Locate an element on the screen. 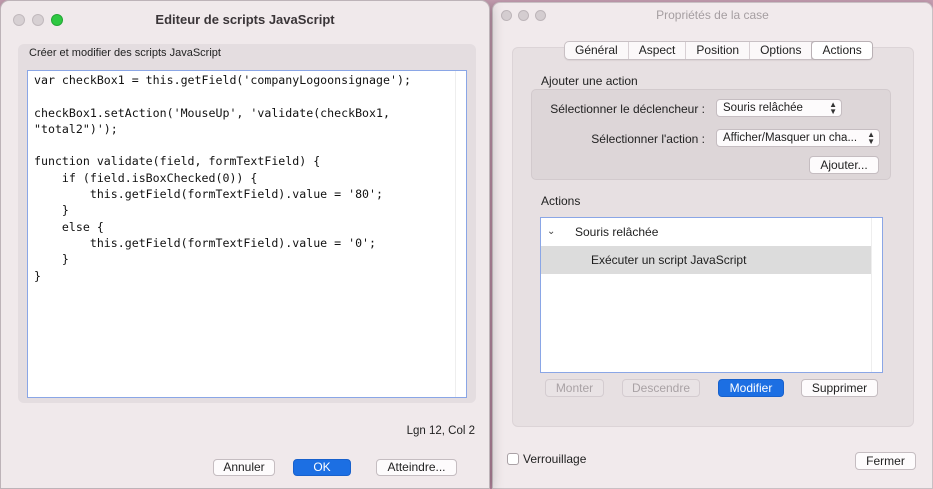 This screenshot has width=933, height=489. editor-description: Créer et modifier des scripts JavaScript is located at coordinates (125, 53).